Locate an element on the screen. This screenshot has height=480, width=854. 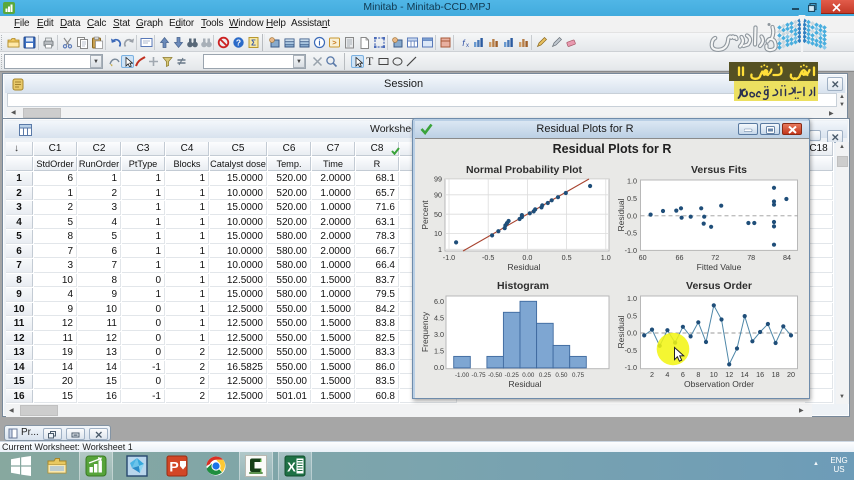
svg-text: Fitted Value is located at coordinates (719, 267).